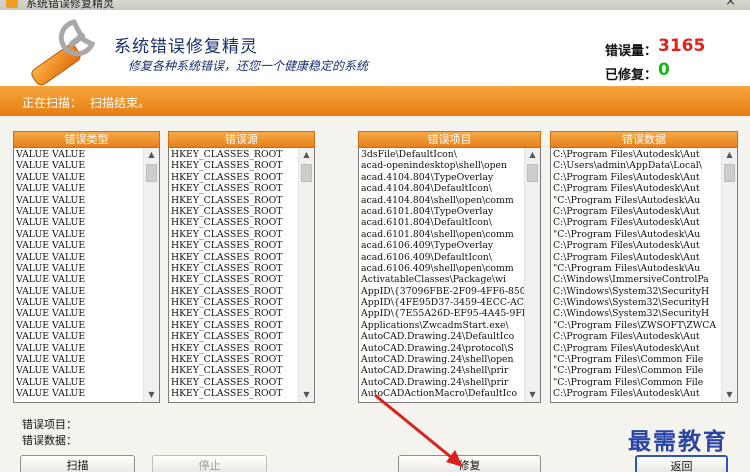 This screenshot has width=750, height=472. What do you see at coordinates (678, 441) in the screenshot?
I see `watermark-text: 最需教育` at bounding box center [678, 441].